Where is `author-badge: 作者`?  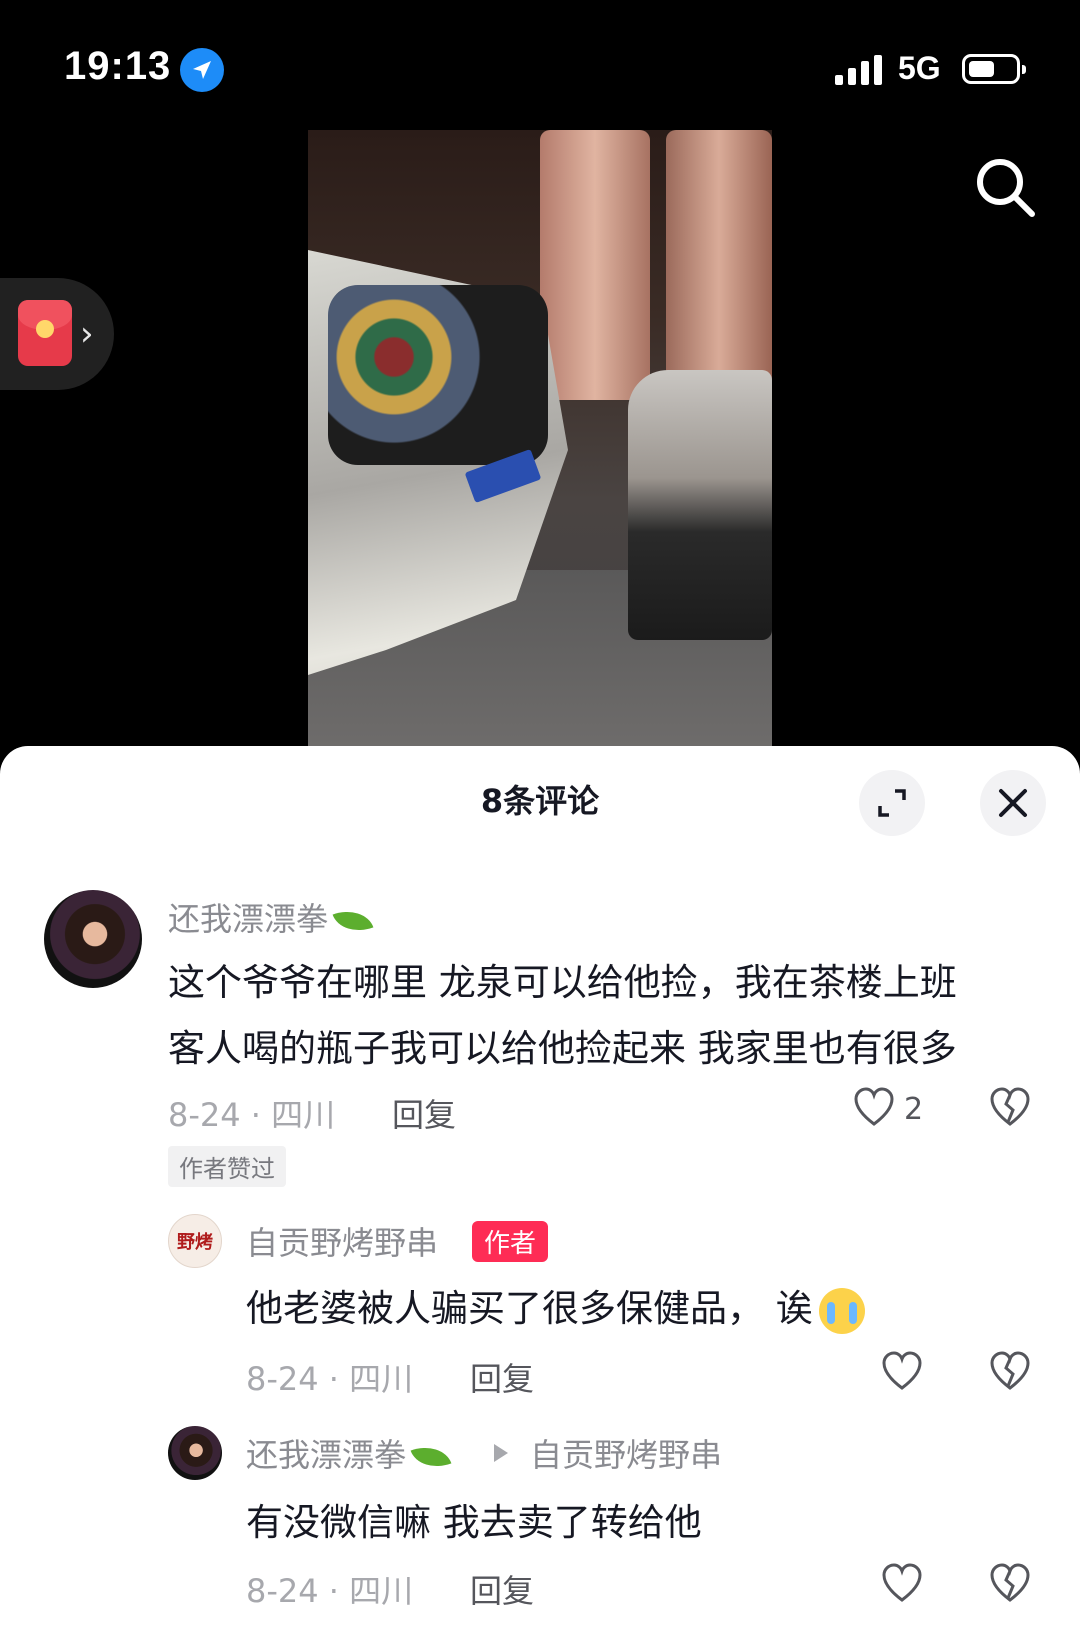
author-badge: 作者 is located at coordinates (510, 1241).